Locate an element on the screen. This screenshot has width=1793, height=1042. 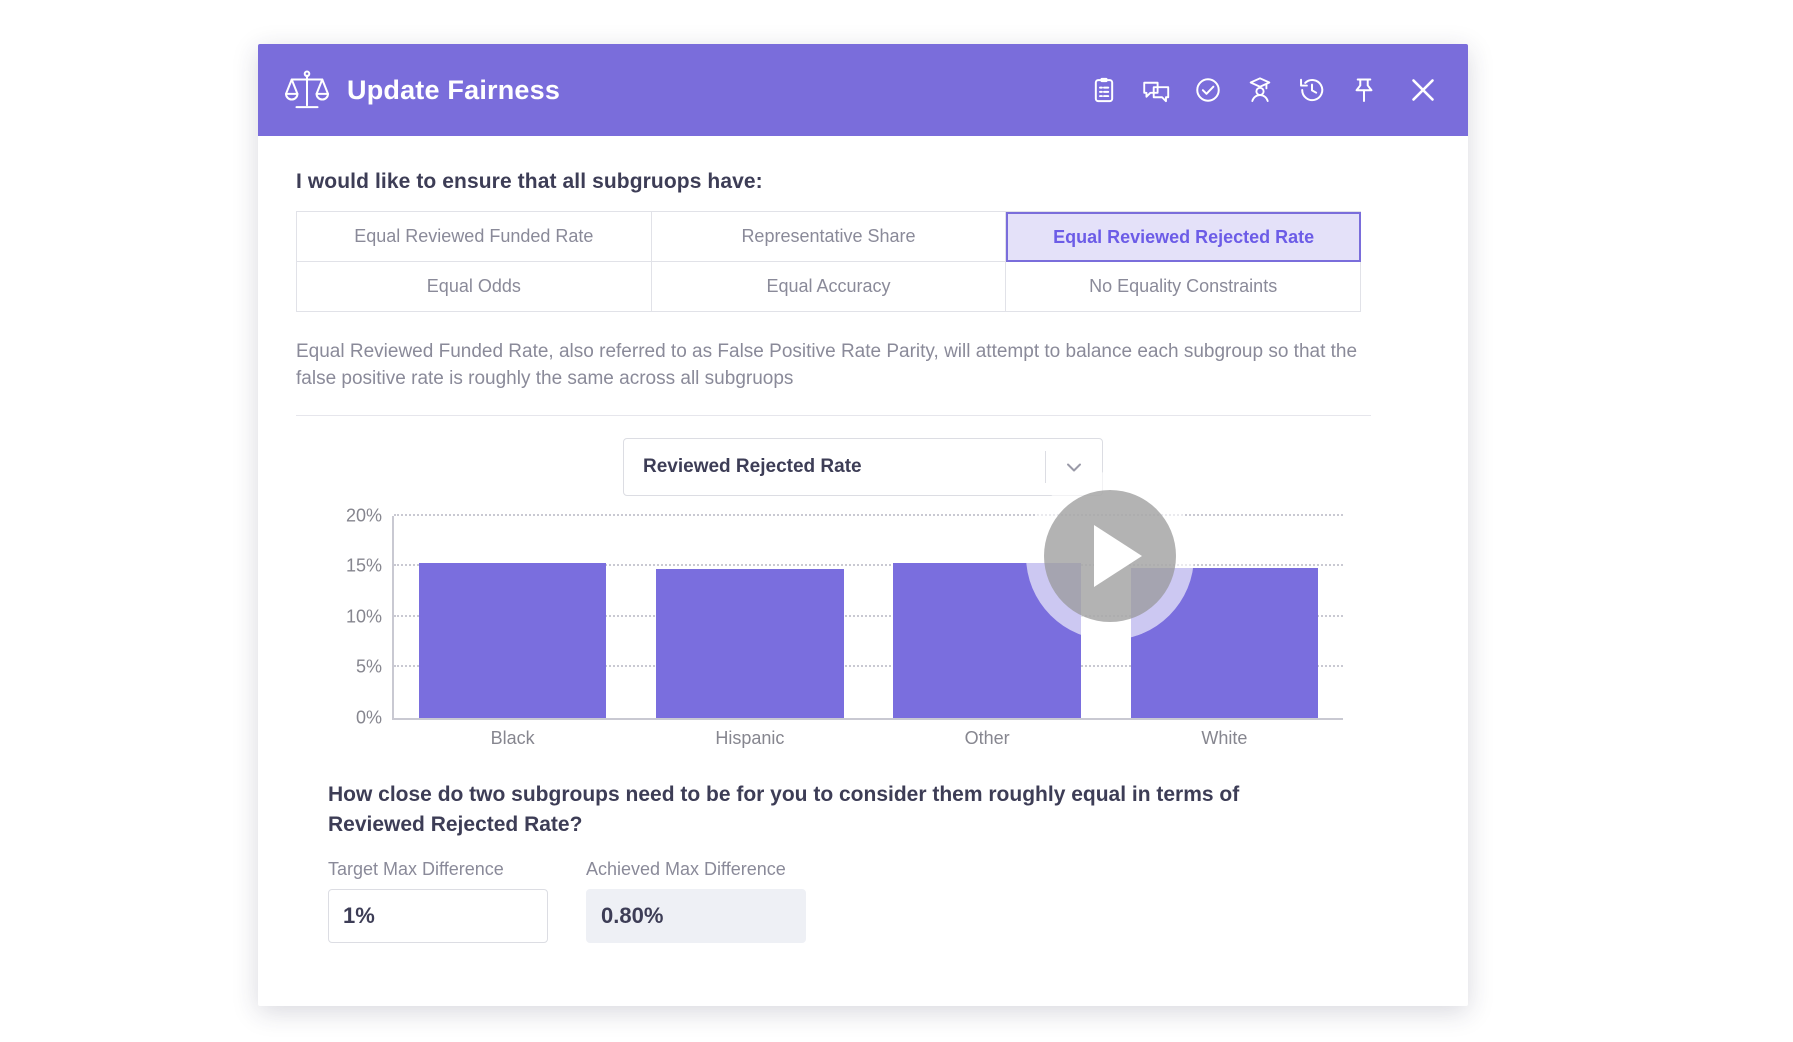
tab-equal-odds: Equal Odds is located at coordinates (474, 287).